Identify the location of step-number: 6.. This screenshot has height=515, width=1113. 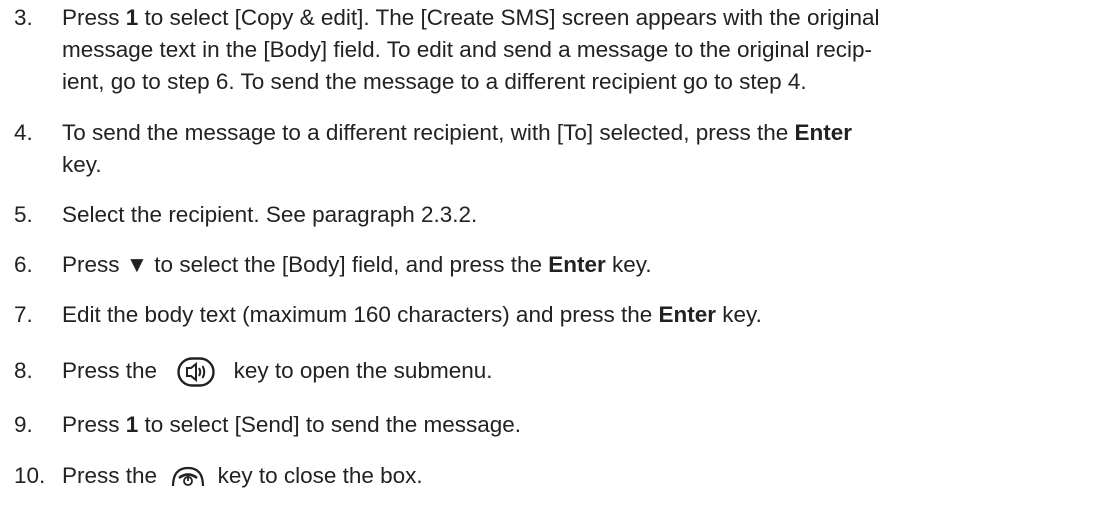
(23, 264).